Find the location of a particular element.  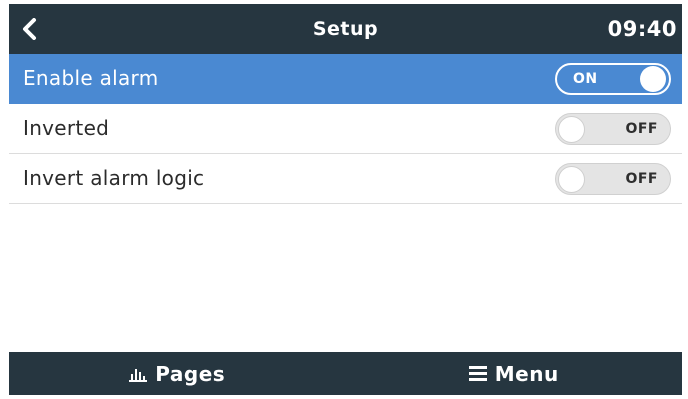

bar-chart-icon is located at coordinates (138, 374).